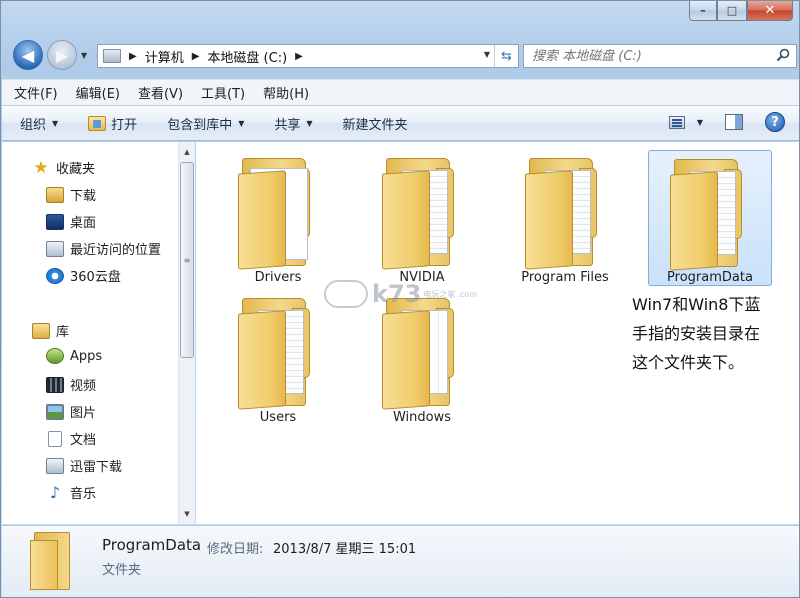  Describe the element at coordinates (55, 275) in the screenshot. I see `cloud-drive-icon` at that location.